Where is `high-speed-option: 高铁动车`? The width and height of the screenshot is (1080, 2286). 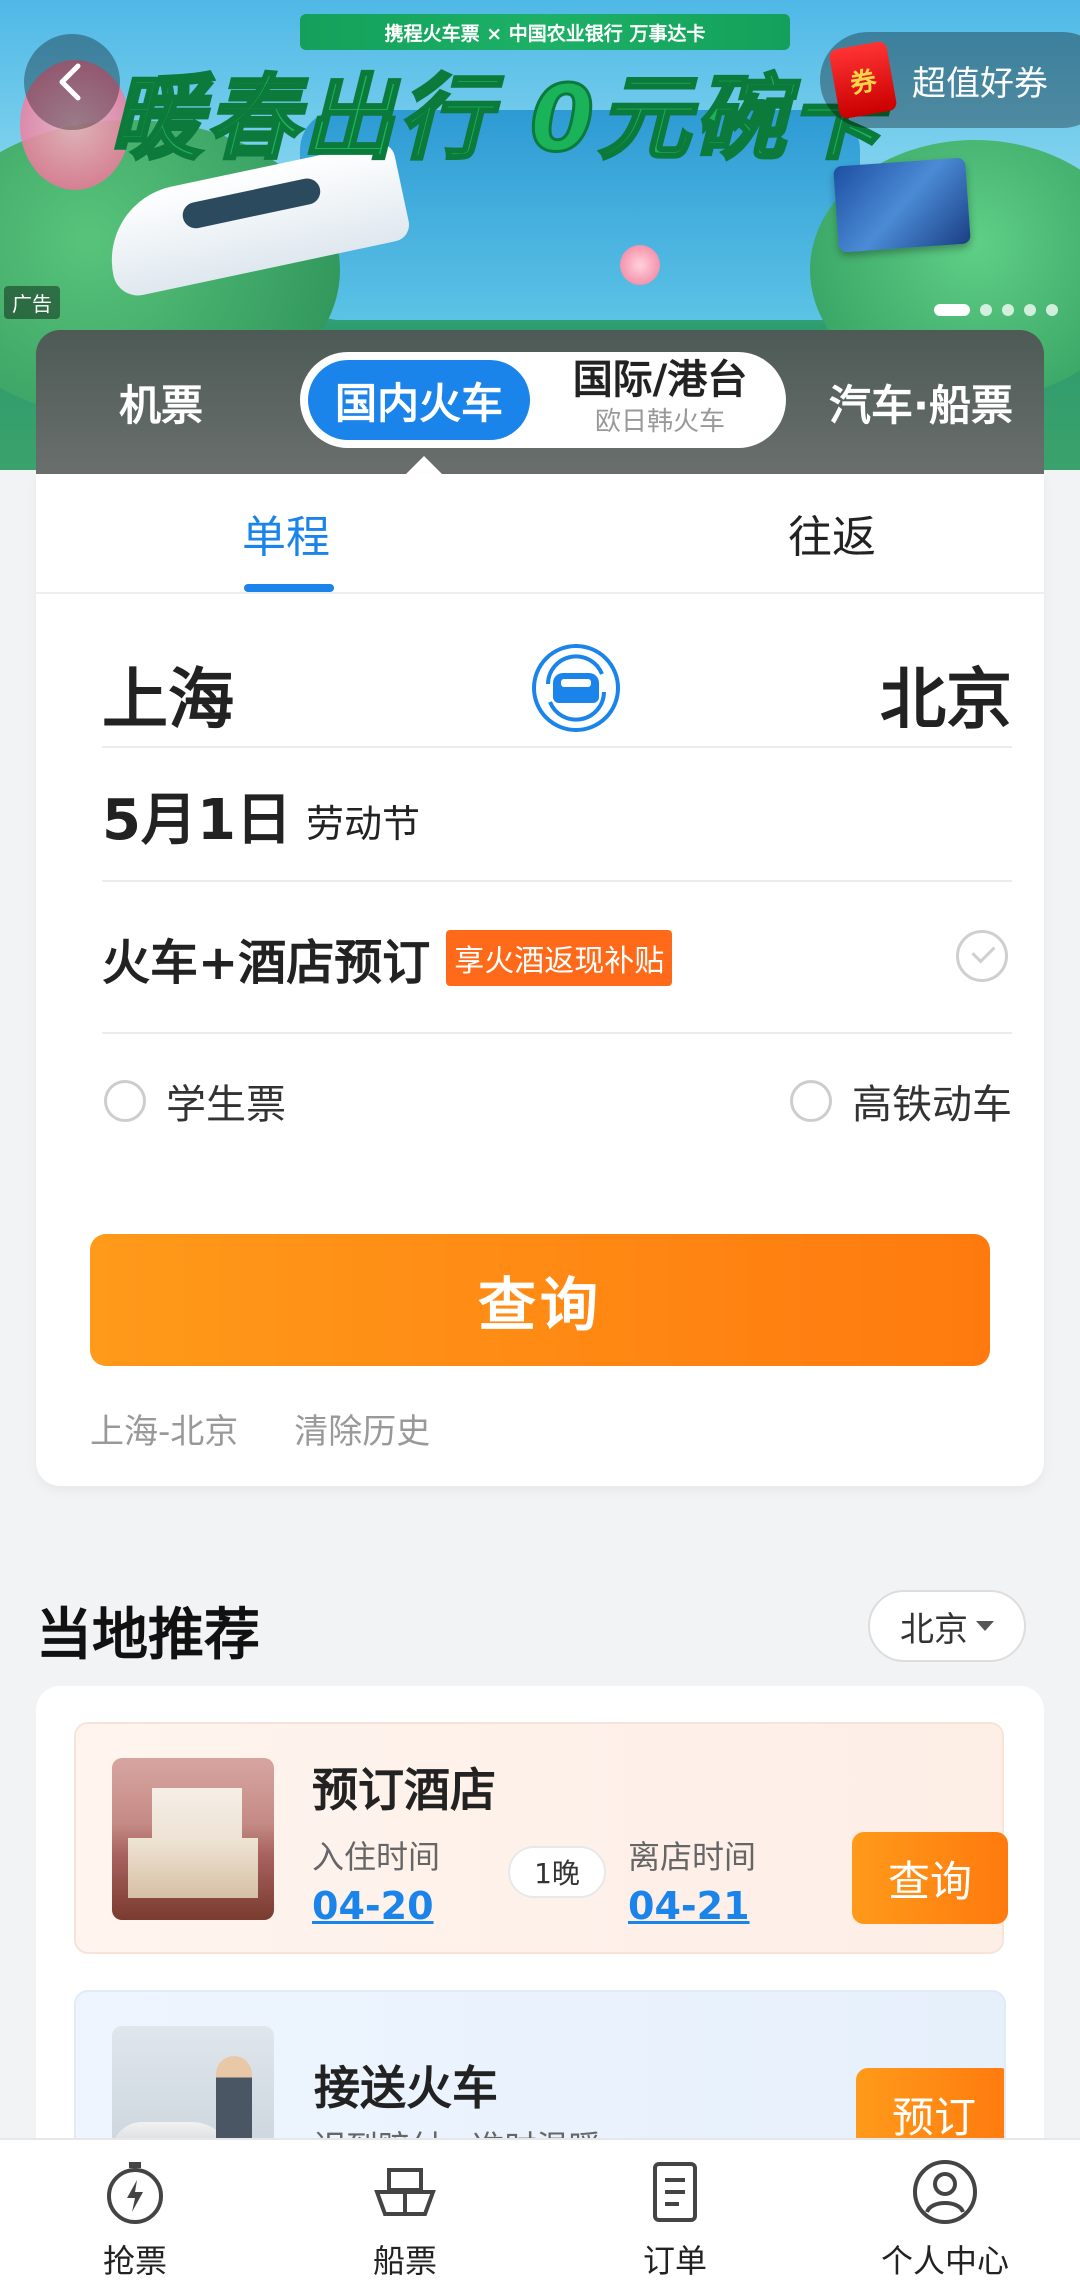
high-speed-option: 高铁动车 is located at coordinates (901, 1101).